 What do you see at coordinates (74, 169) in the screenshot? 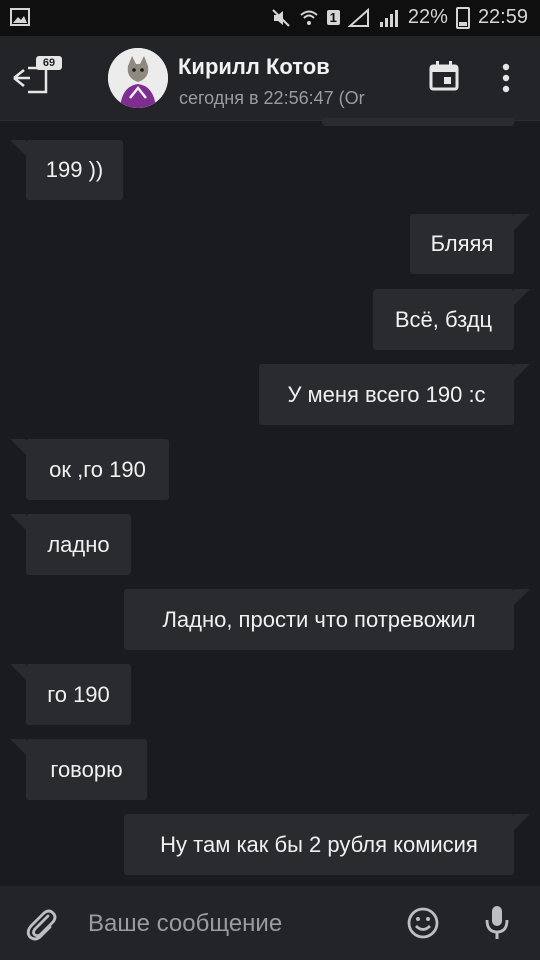
I see `message-text: 199 ))` at bounding box center [74, 169].